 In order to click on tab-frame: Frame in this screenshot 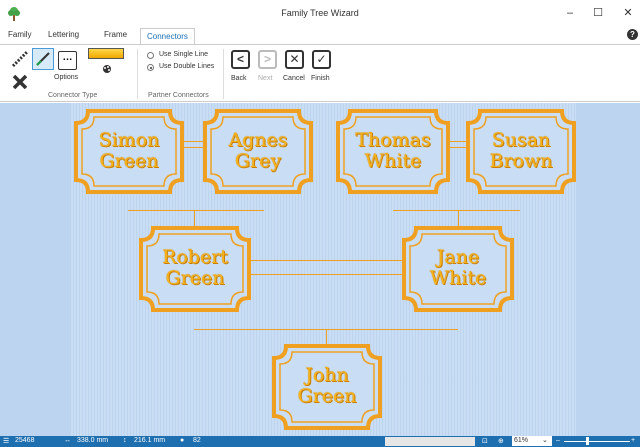, I will do `click(115, 34)`.